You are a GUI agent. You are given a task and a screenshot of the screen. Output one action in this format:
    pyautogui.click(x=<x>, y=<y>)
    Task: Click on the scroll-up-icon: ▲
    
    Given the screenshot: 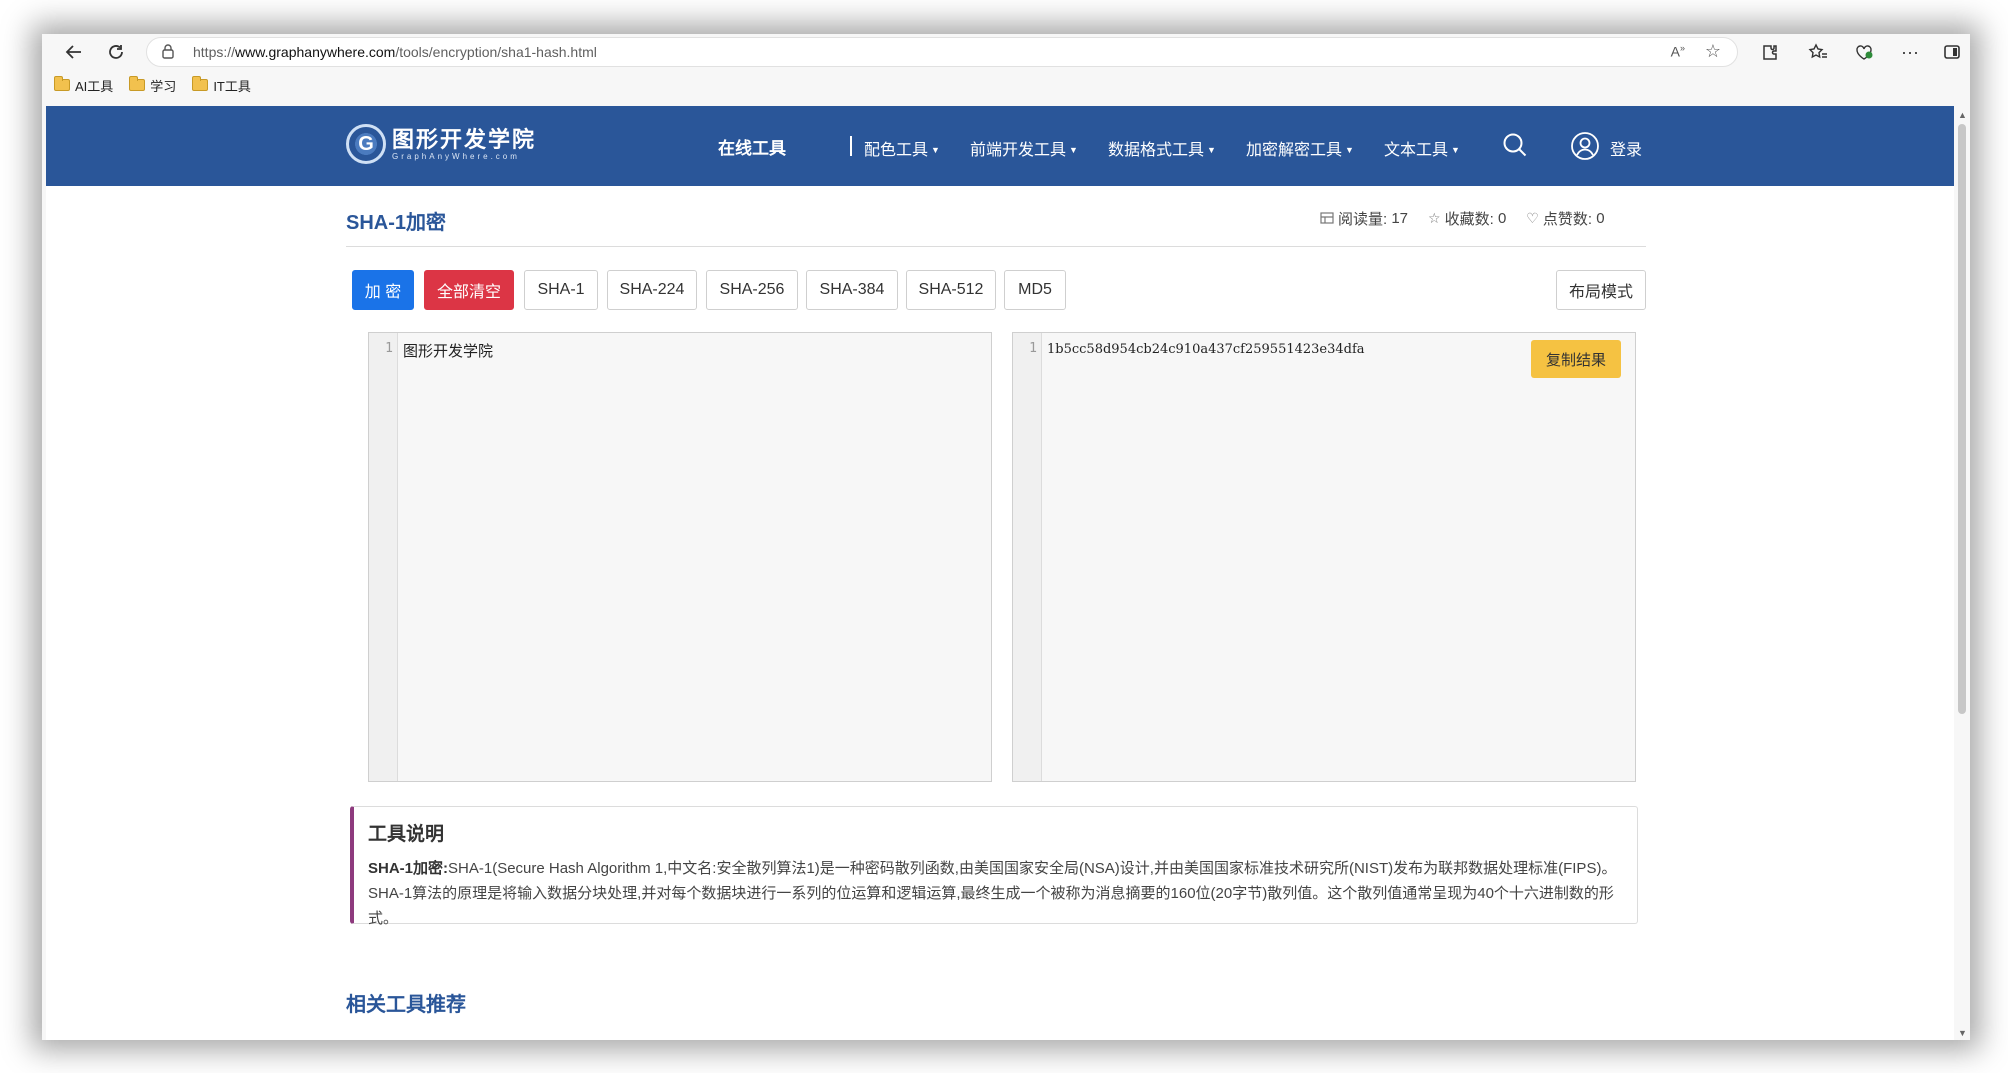 What is the action you would take?
    pyautogui.click(x=1962, y=115)
    